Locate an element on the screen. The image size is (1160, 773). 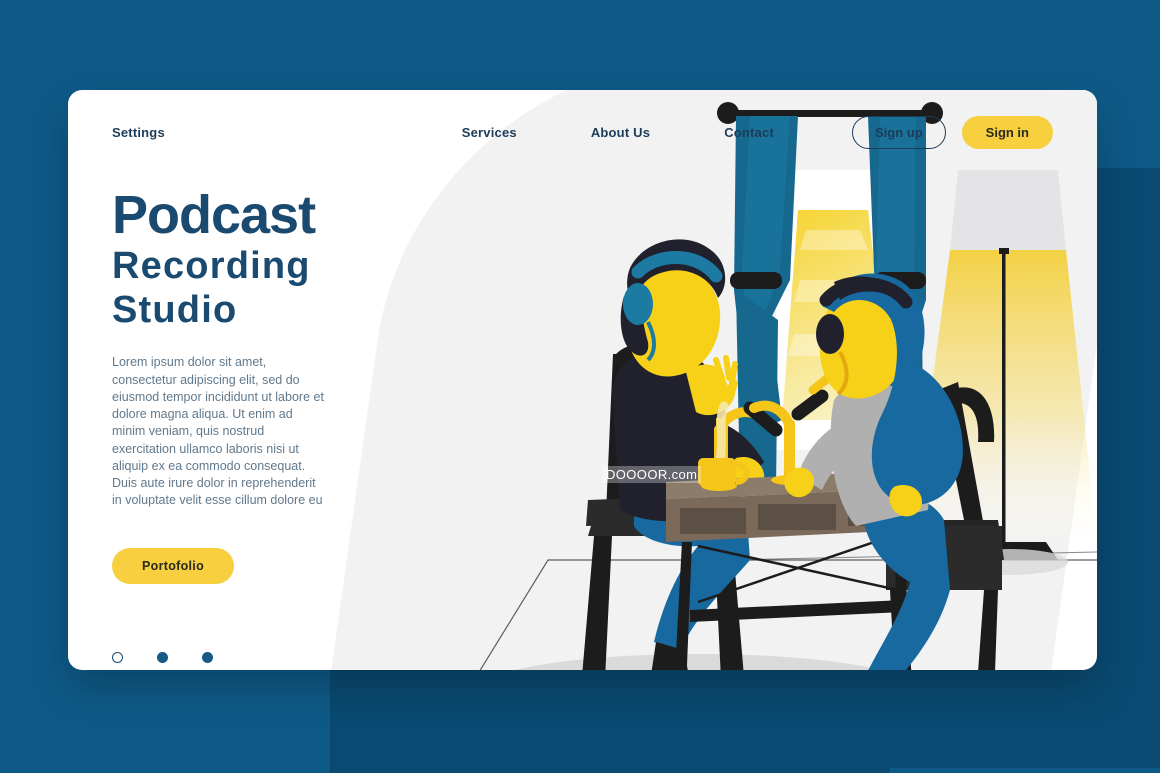
page-subtitle: Recording Studio is located at coordinates (211, 288).